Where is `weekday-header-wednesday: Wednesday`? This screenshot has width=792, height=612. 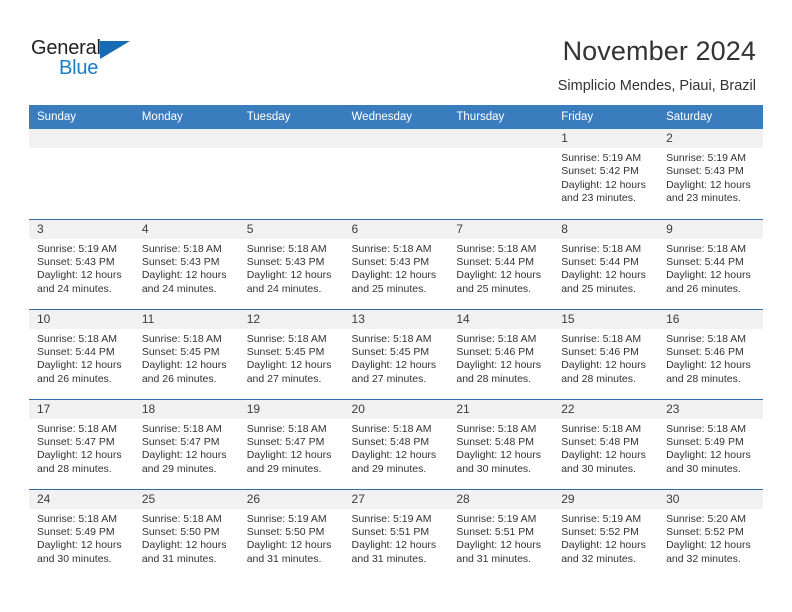
weekday-header-wednesday: Wednesday is located at coordinates (396, 117).